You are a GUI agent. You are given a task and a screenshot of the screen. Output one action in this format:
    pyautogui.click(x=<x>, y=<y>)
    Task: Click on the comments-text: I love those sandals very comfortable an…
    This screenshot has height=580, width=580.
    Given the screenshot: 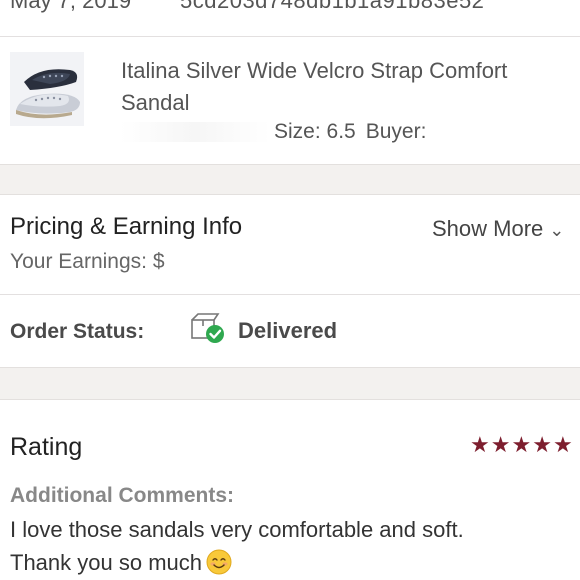 What is the action you would take?
    pyautogui.click(x=290, y=546)
    